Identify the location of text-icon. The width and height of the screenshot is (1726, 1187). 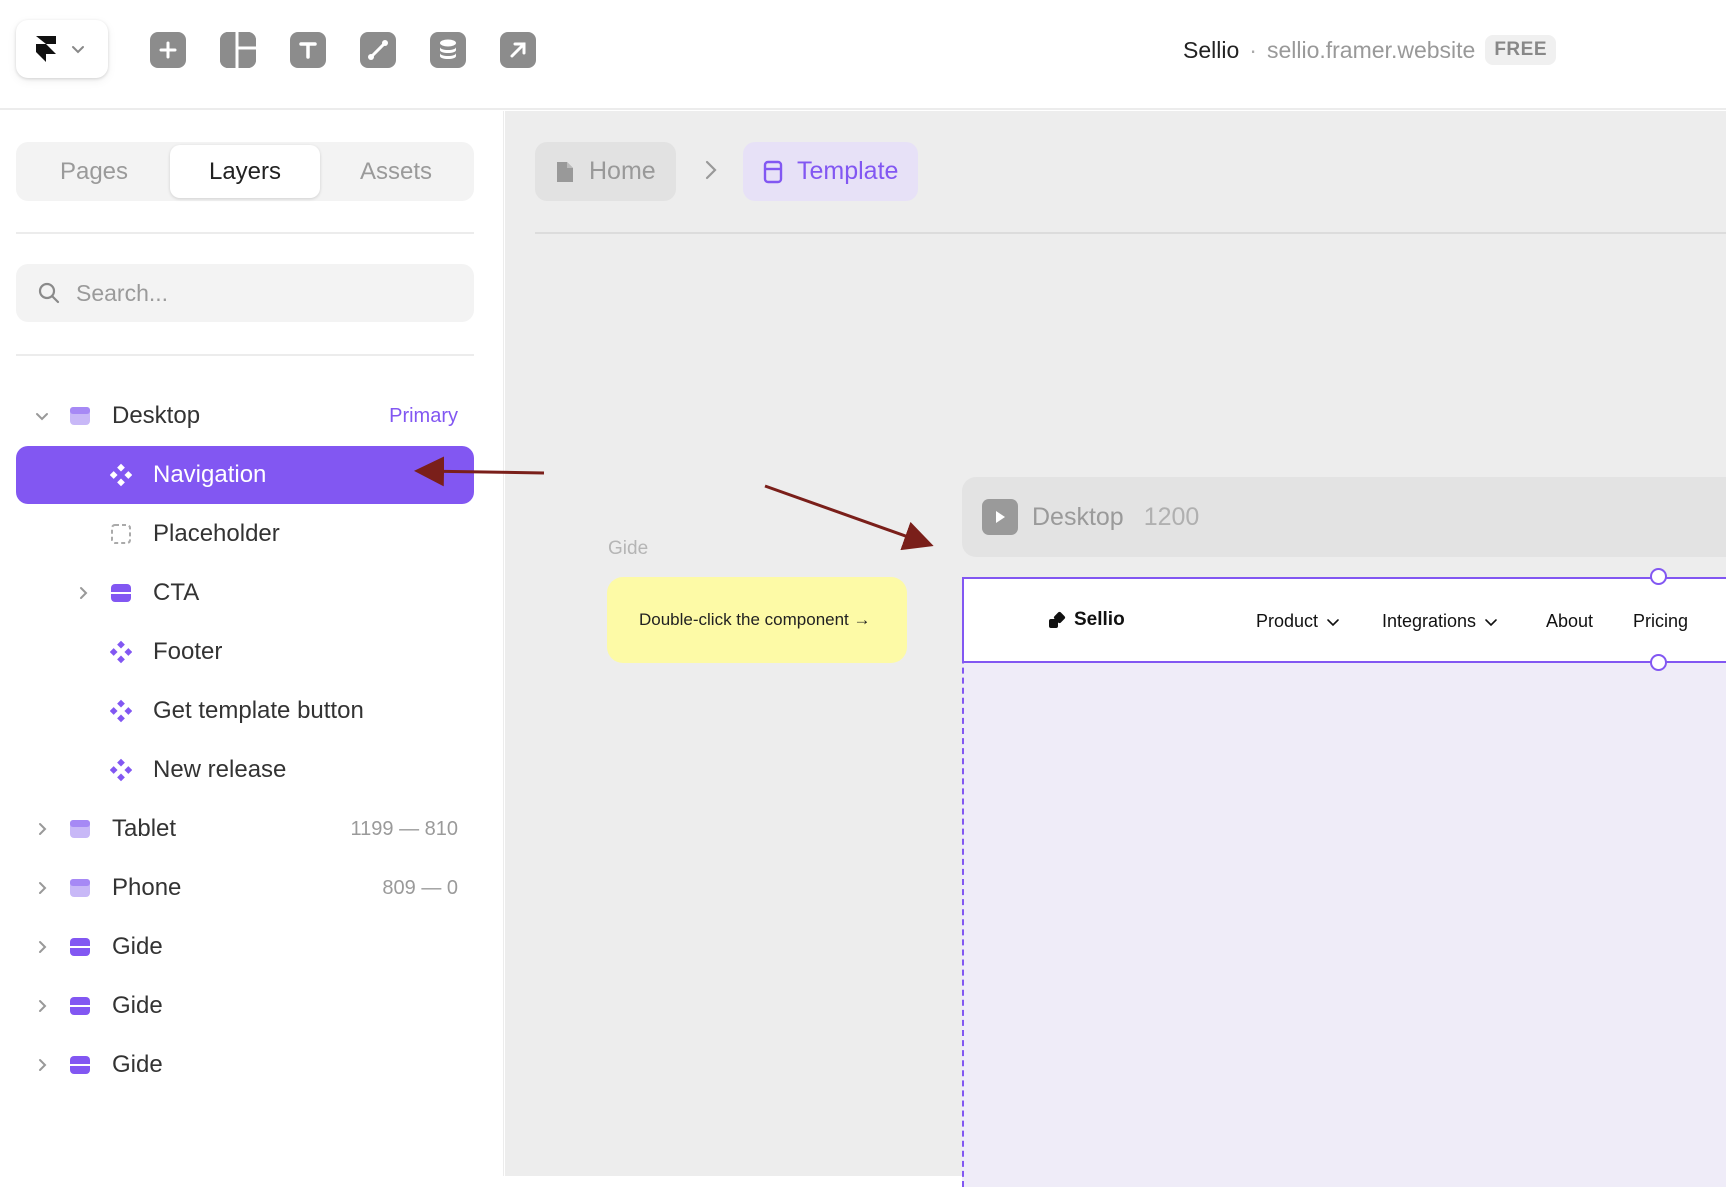
(308, 50).